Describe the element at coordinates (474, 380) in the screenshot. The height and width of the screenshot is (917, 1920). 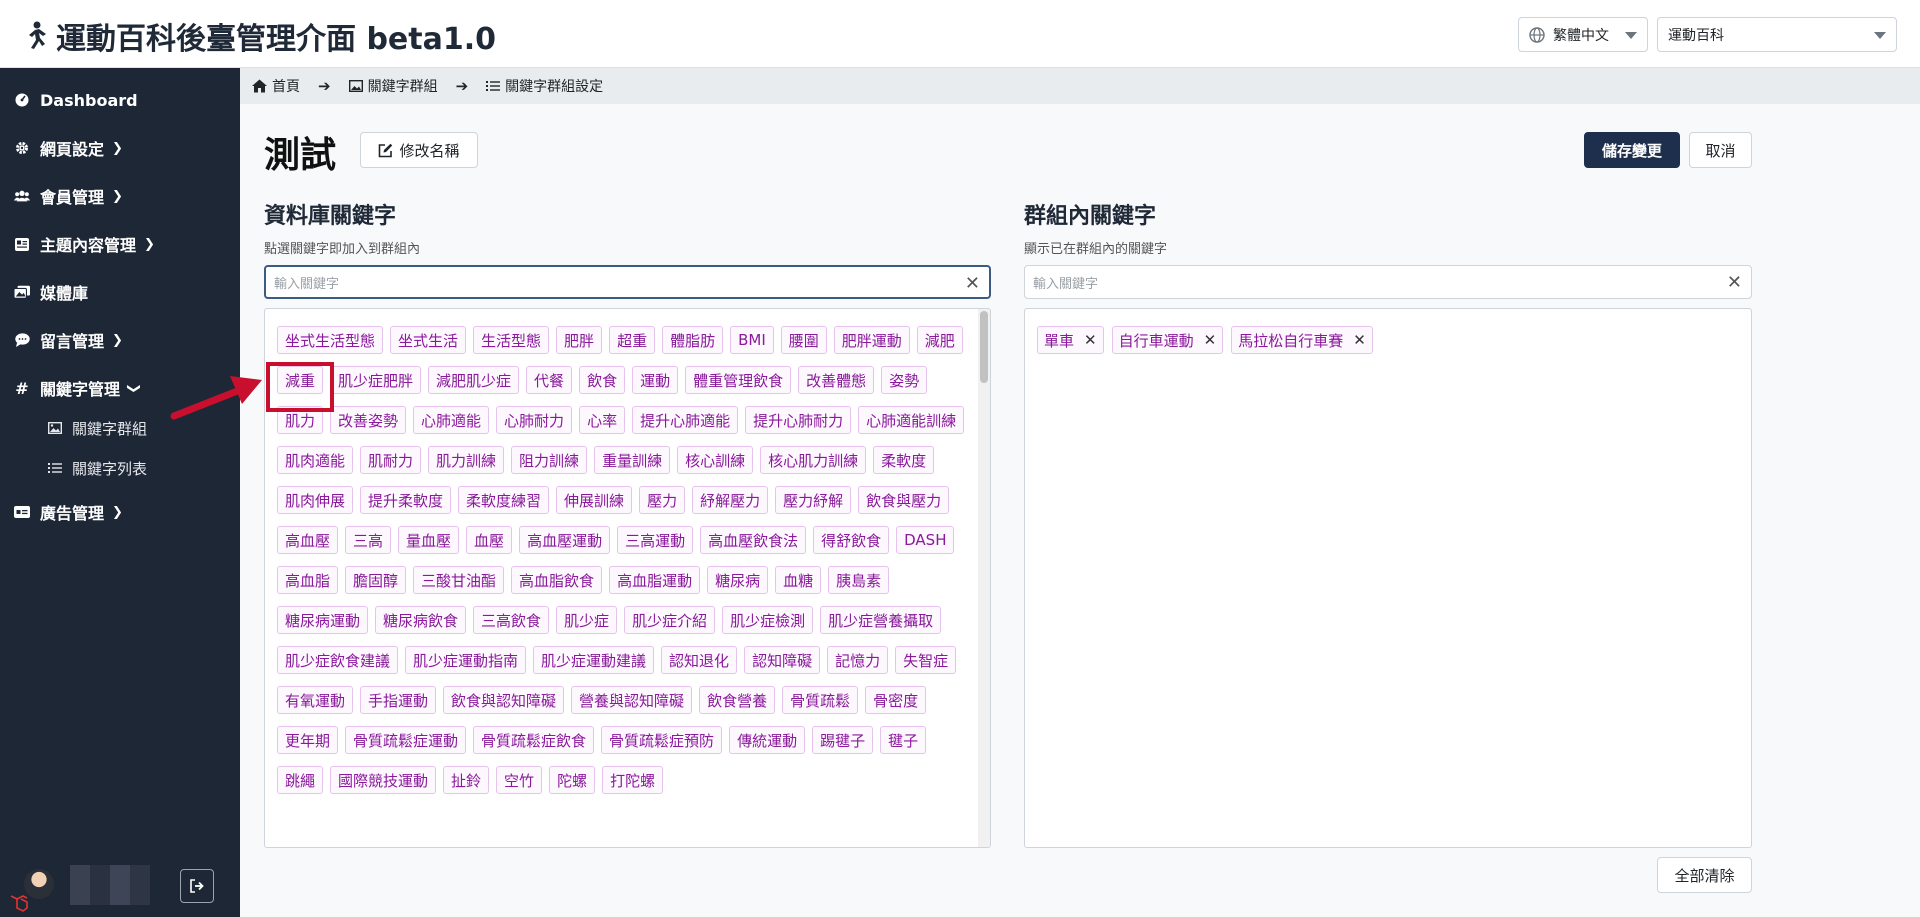
I see `db-keyword-tag: 減肥肌少症` at that location.